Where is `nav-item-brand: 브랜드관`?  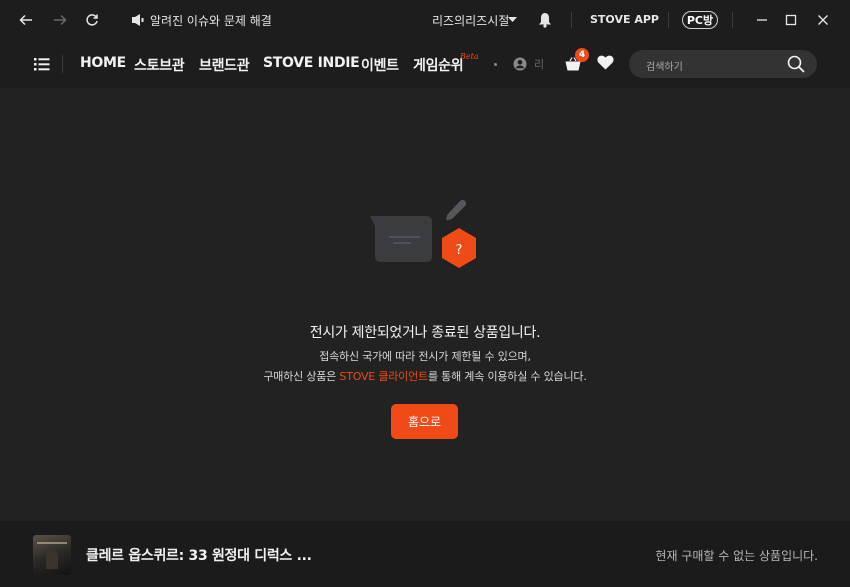 nav-item-brand: 브랜드관 is located at coordinates (224, 65).